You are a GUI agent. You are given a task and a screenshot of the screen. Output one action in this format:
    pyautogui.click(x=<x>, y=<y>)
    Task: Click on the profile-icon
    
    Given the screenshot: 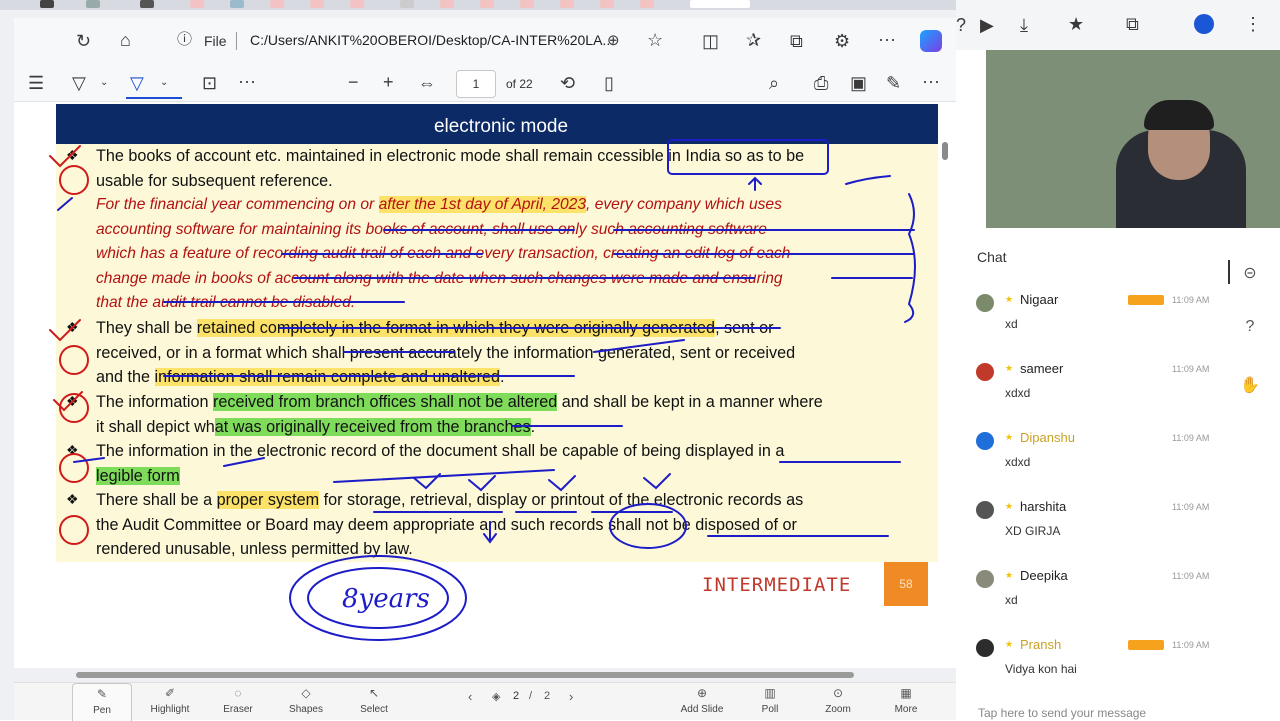 What is the action you would take?
    pyautogui.click(x=1204, y=24)
    